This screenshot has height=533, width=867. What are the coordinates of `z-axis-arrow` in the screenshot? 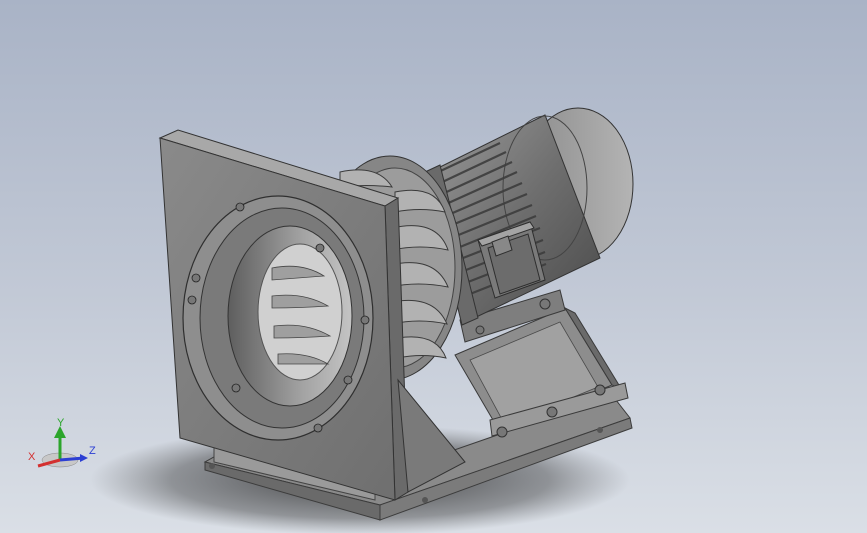 It's located at (84, 458).